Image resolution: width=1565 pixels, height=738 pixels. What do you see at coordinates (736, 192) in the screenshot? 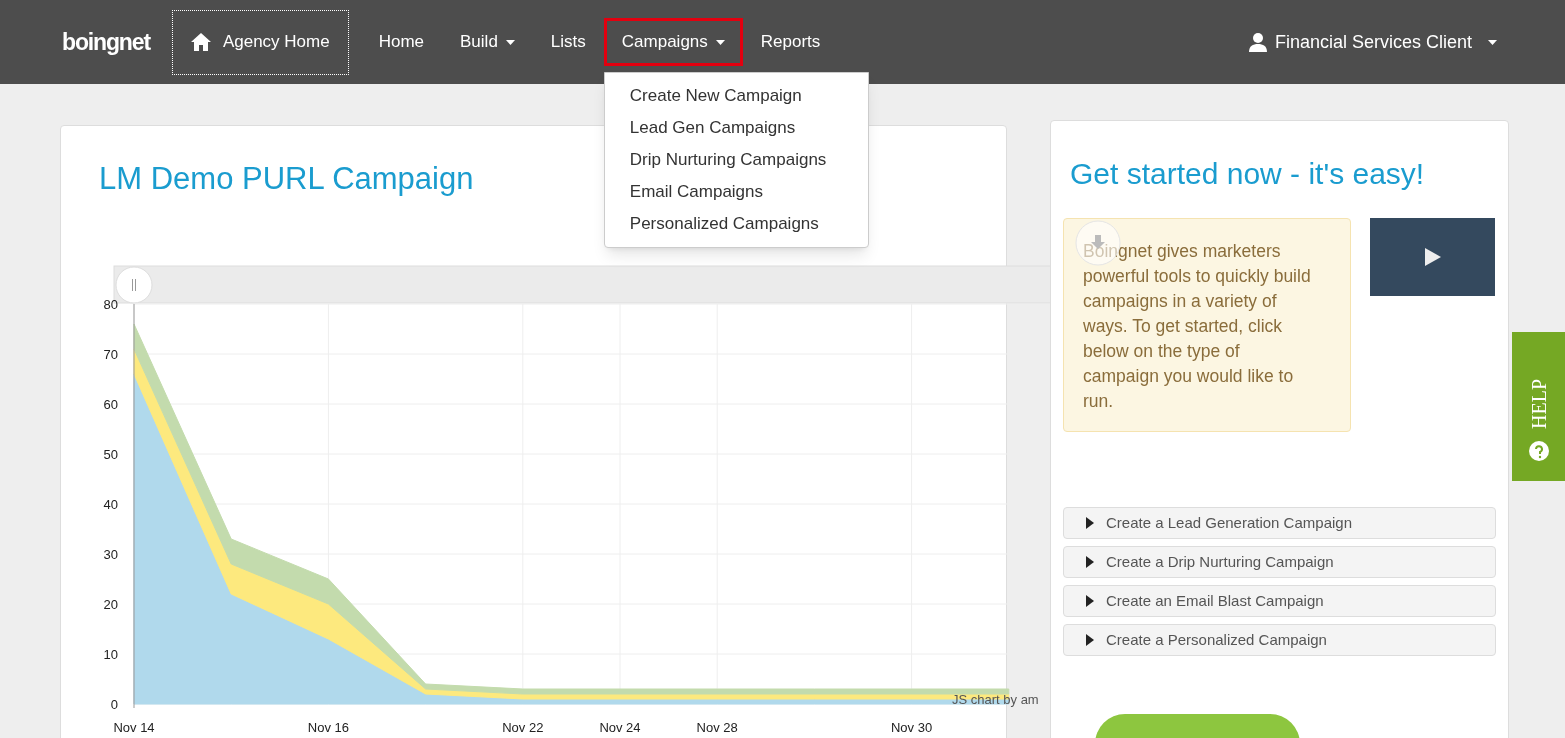
I see `menu-item: Email Campaigns` at bounding box center [736, 192].